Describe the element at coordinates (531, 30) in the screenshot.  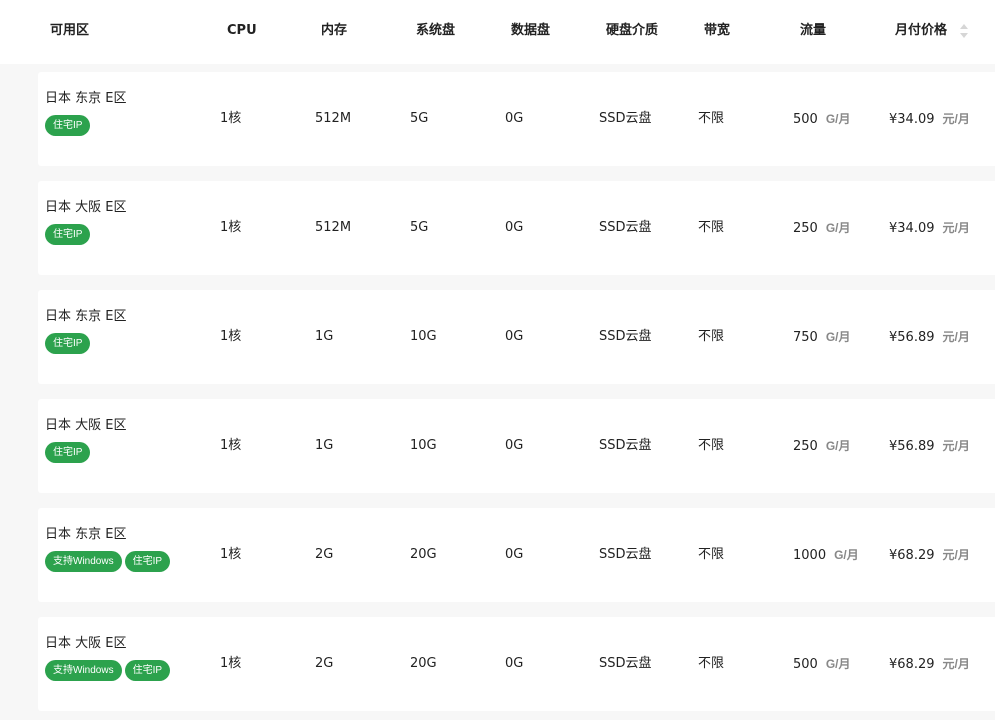
I see `header-data-disk: 数据盘` at that location.